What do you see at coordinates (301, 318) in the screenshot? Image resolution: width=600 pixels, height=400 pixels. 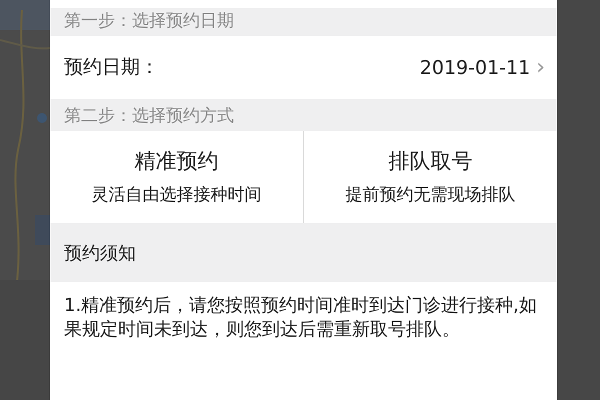 I see `notice-text: 1.精准预约后，请您按照预约时间准时到达门诊进行接种,如果规定时间未到达，则您到达后需重新取号排队。` at bounding box center [301, 318].